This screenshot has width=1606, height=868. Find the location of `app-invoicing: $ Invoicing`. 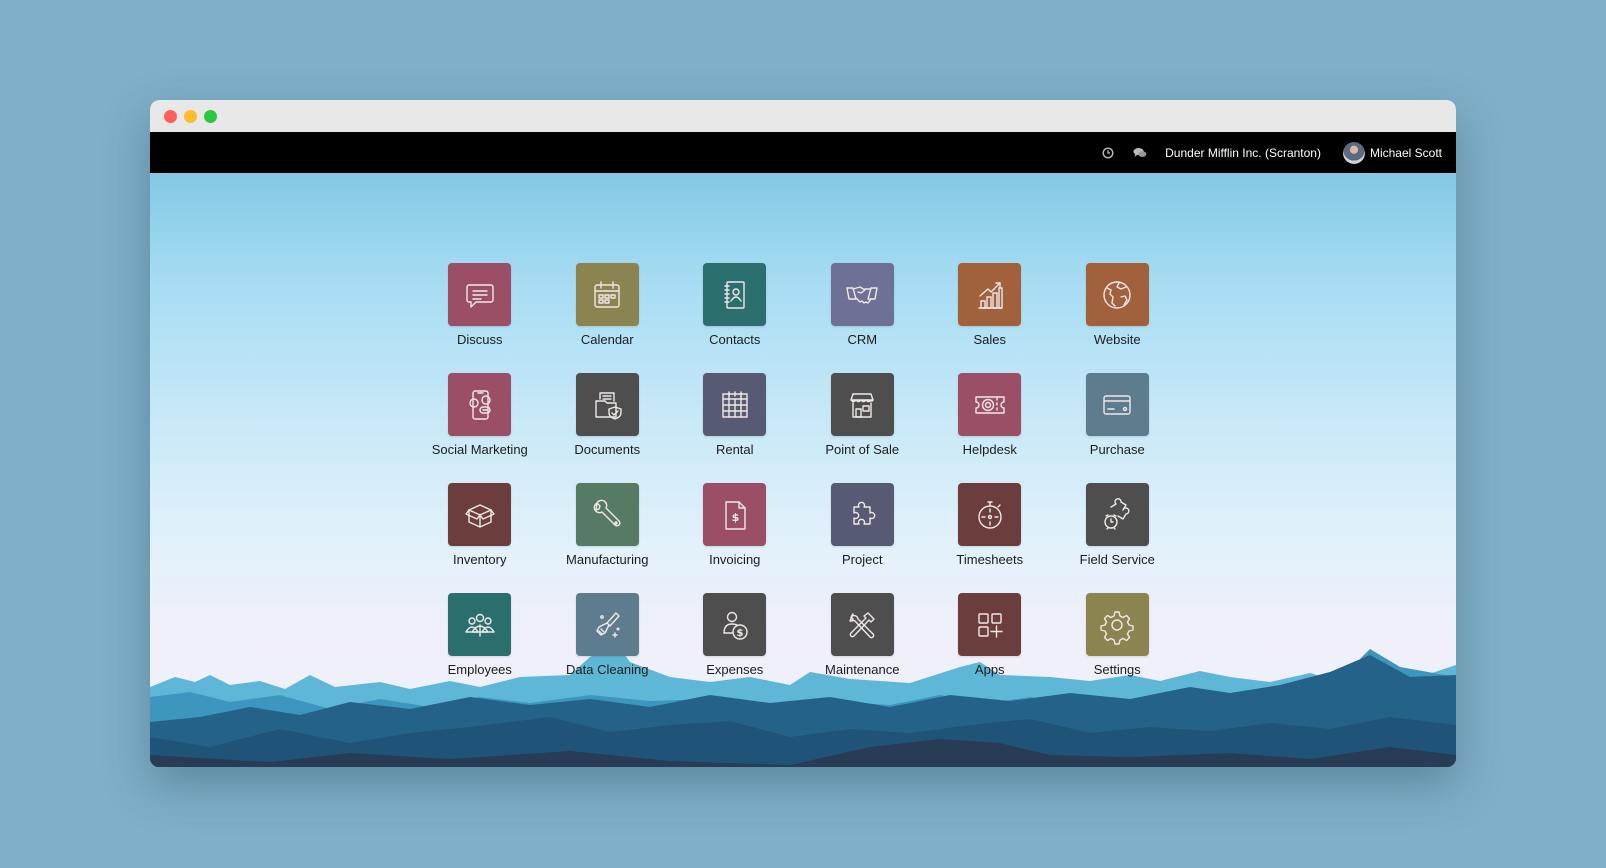

app-invoicing: $ Invoicing is located at coordinates (735, 538).